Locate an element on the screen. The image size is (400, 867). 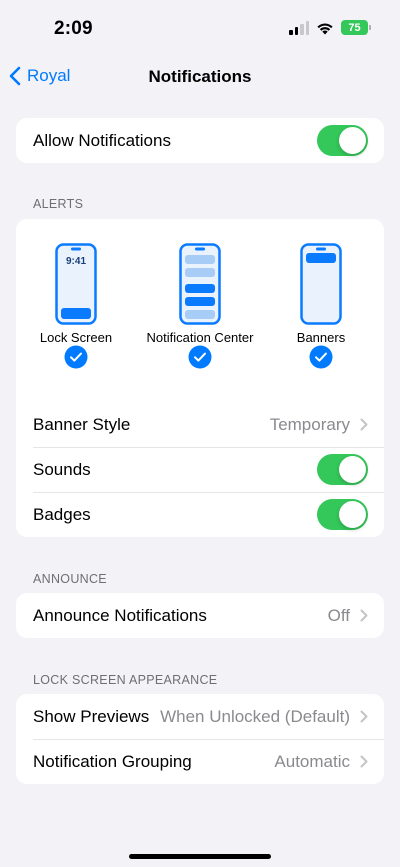
allow-notifications-toggle is located at coordinates (342, 140).